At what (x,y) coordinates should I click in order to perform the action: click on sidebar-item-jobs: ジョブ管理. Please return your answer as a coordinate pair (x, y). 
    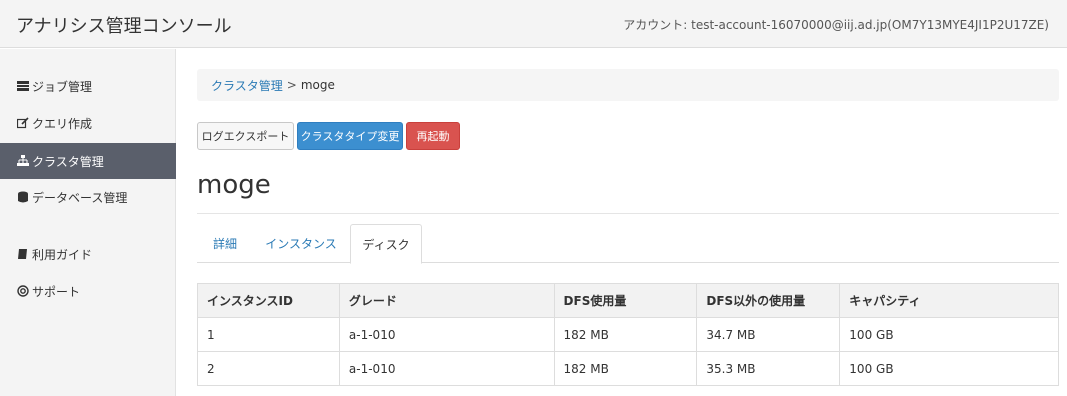
    Looking at the image, I should click on (88, 86).